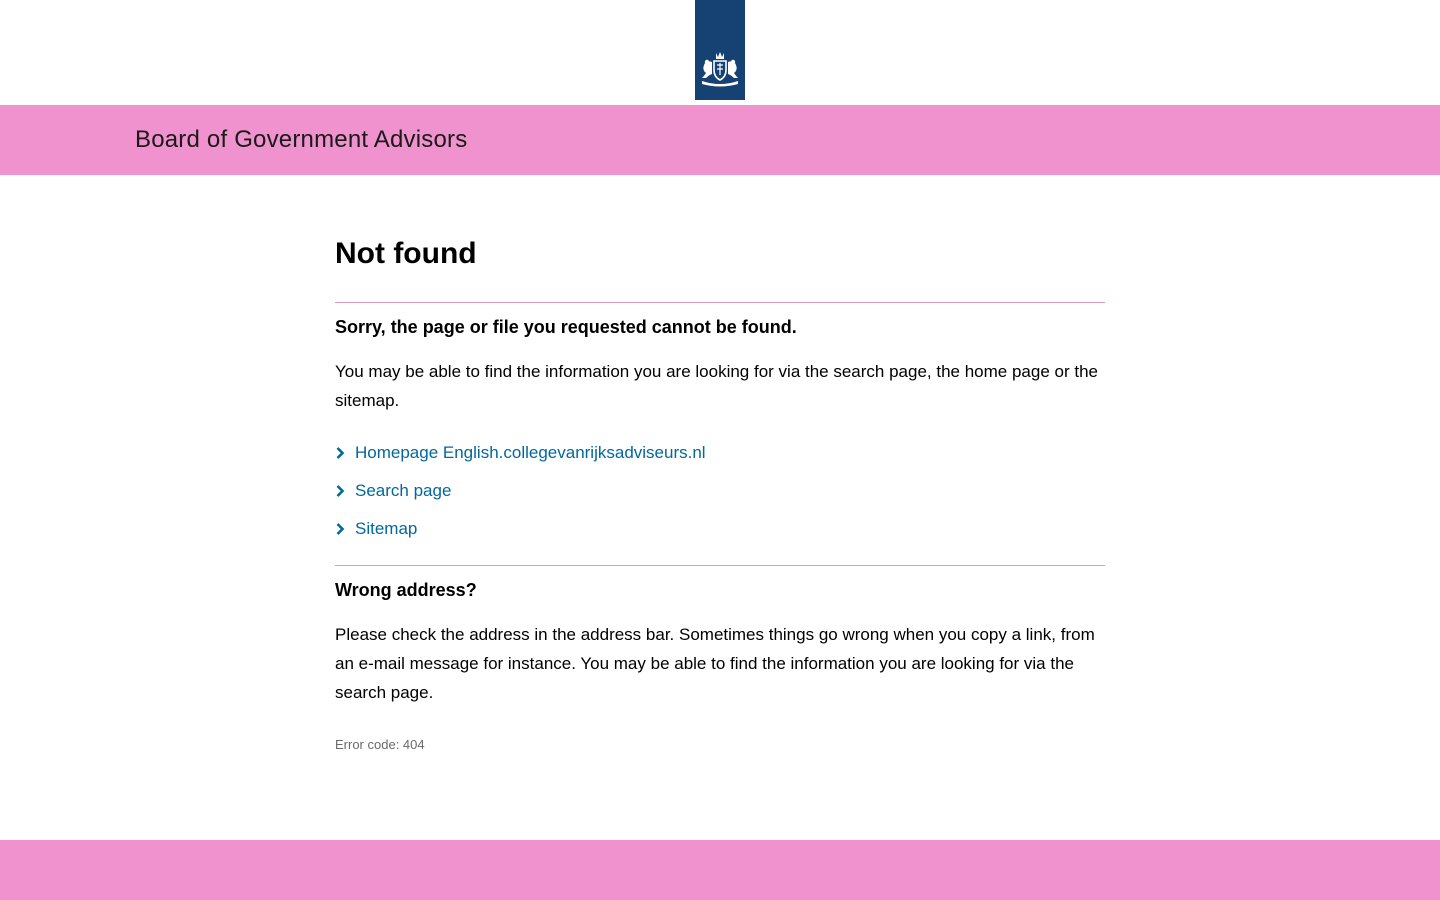 The image size is (1440, 900). What do you see at coordinates (301, 140) in the screenshot?
I see `banner-title: Board of Government Advisors` at bounding box center [301, 140].